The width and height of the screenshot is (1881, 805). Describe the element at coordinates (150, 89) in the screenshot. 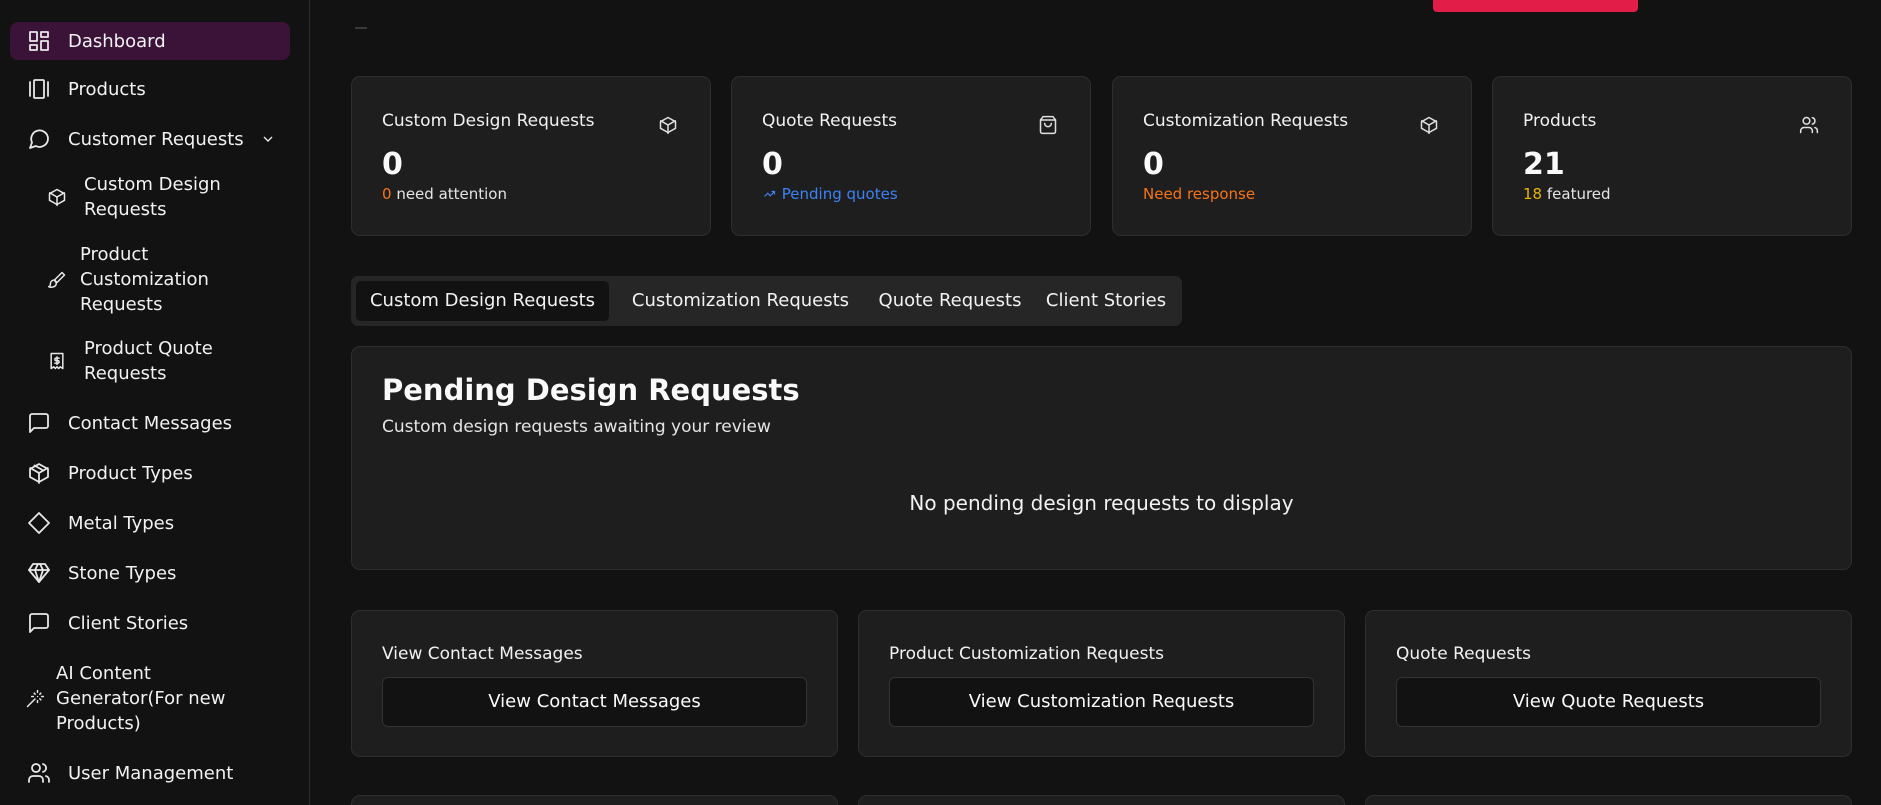

I see `sidebar-item-products: Products` at that location.